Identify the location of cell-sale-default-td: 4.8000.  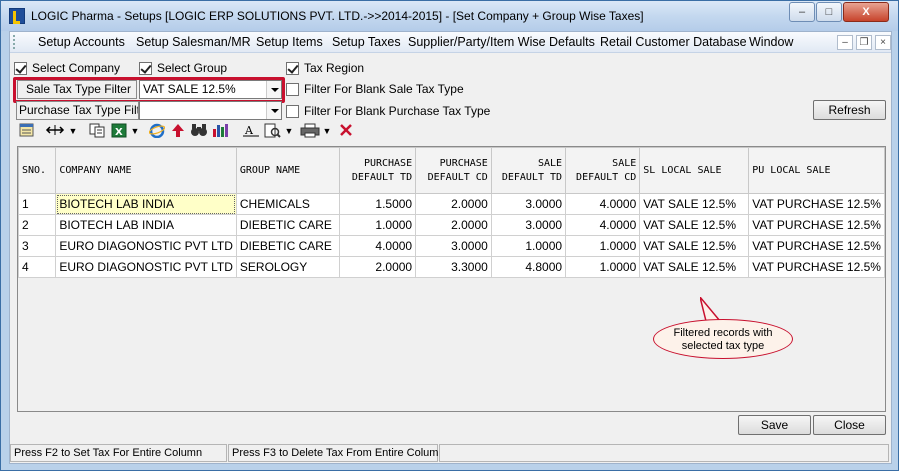
(528, 267).